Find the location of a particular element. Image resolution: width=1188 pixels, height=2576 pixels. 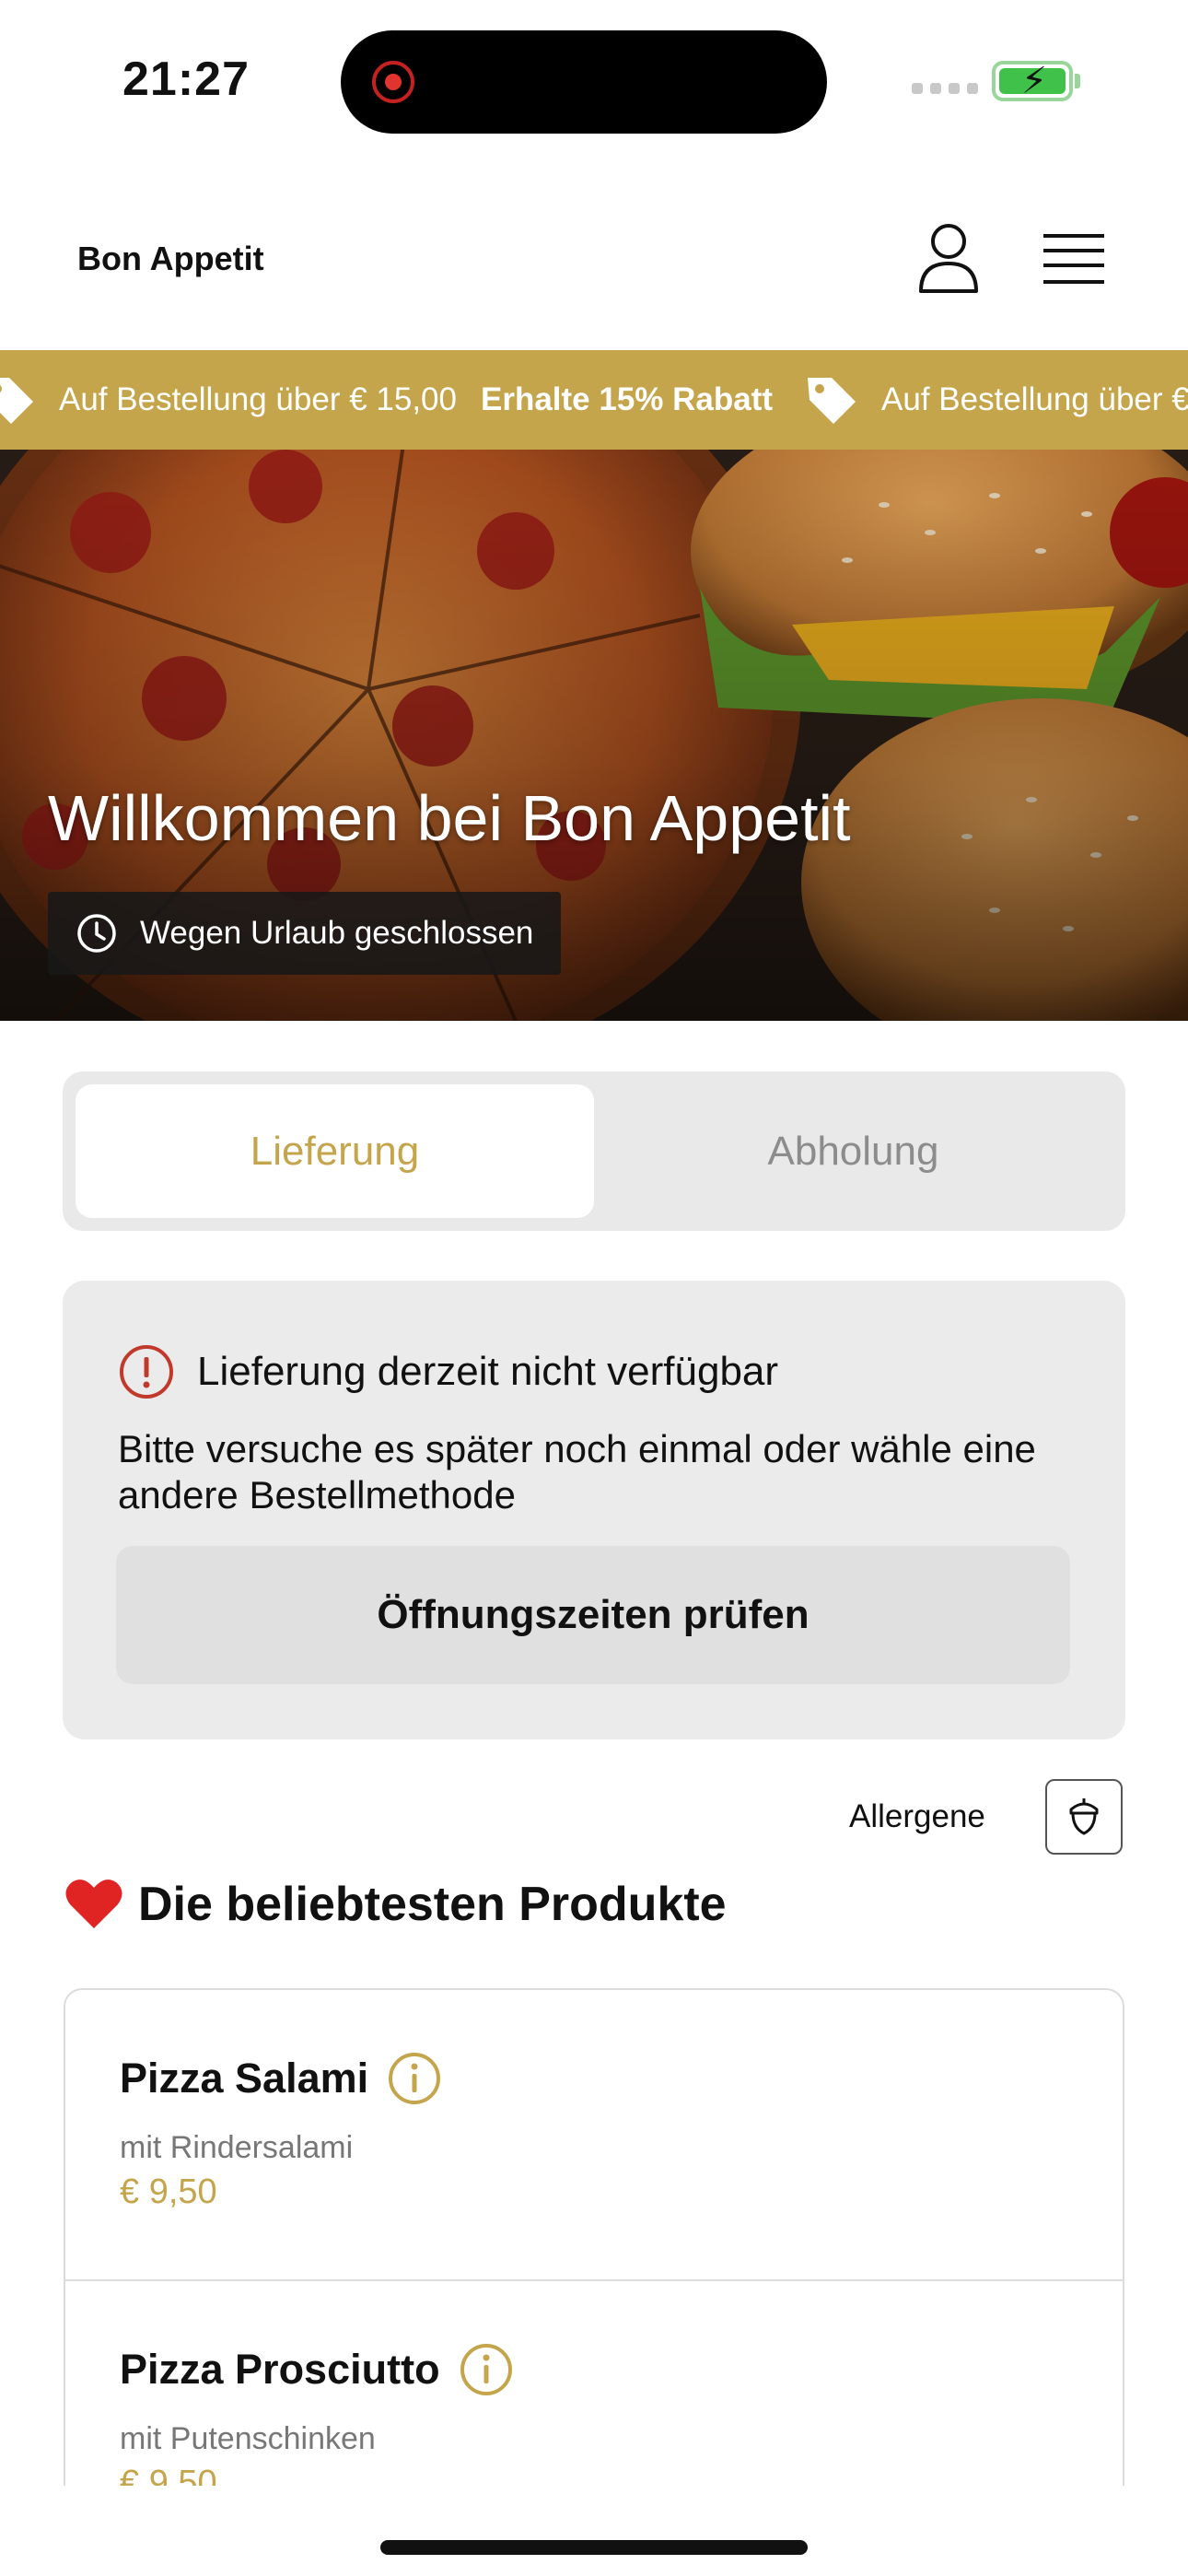

user-icon is located at coordinates (948, 258).